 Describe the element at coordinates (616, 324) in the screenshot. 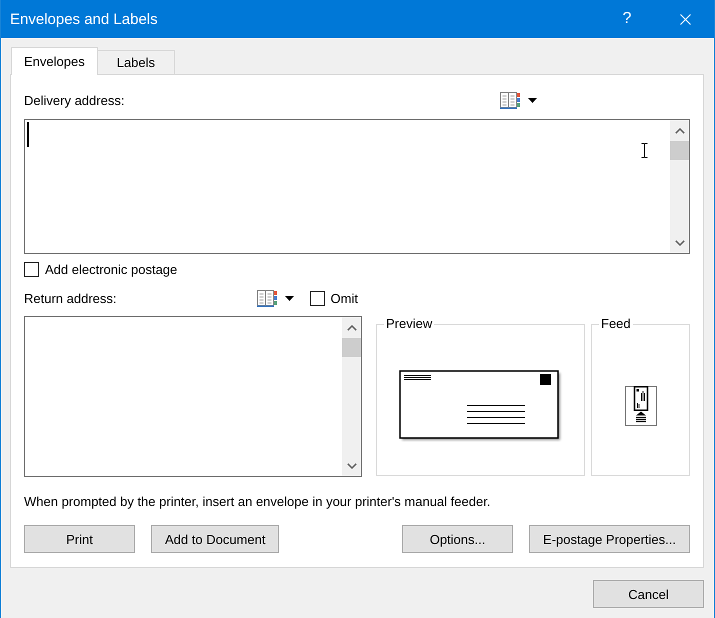

I see `group-title: Feed` at that location.